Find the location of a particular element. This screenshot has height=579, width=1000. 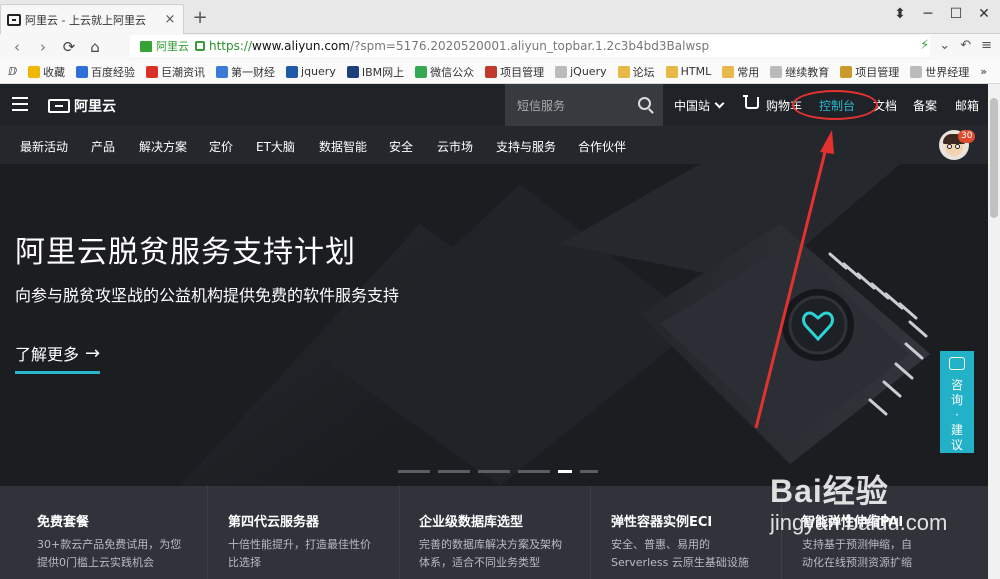

bookmark-label: 世界经理 is located at coordinates (947, 72).